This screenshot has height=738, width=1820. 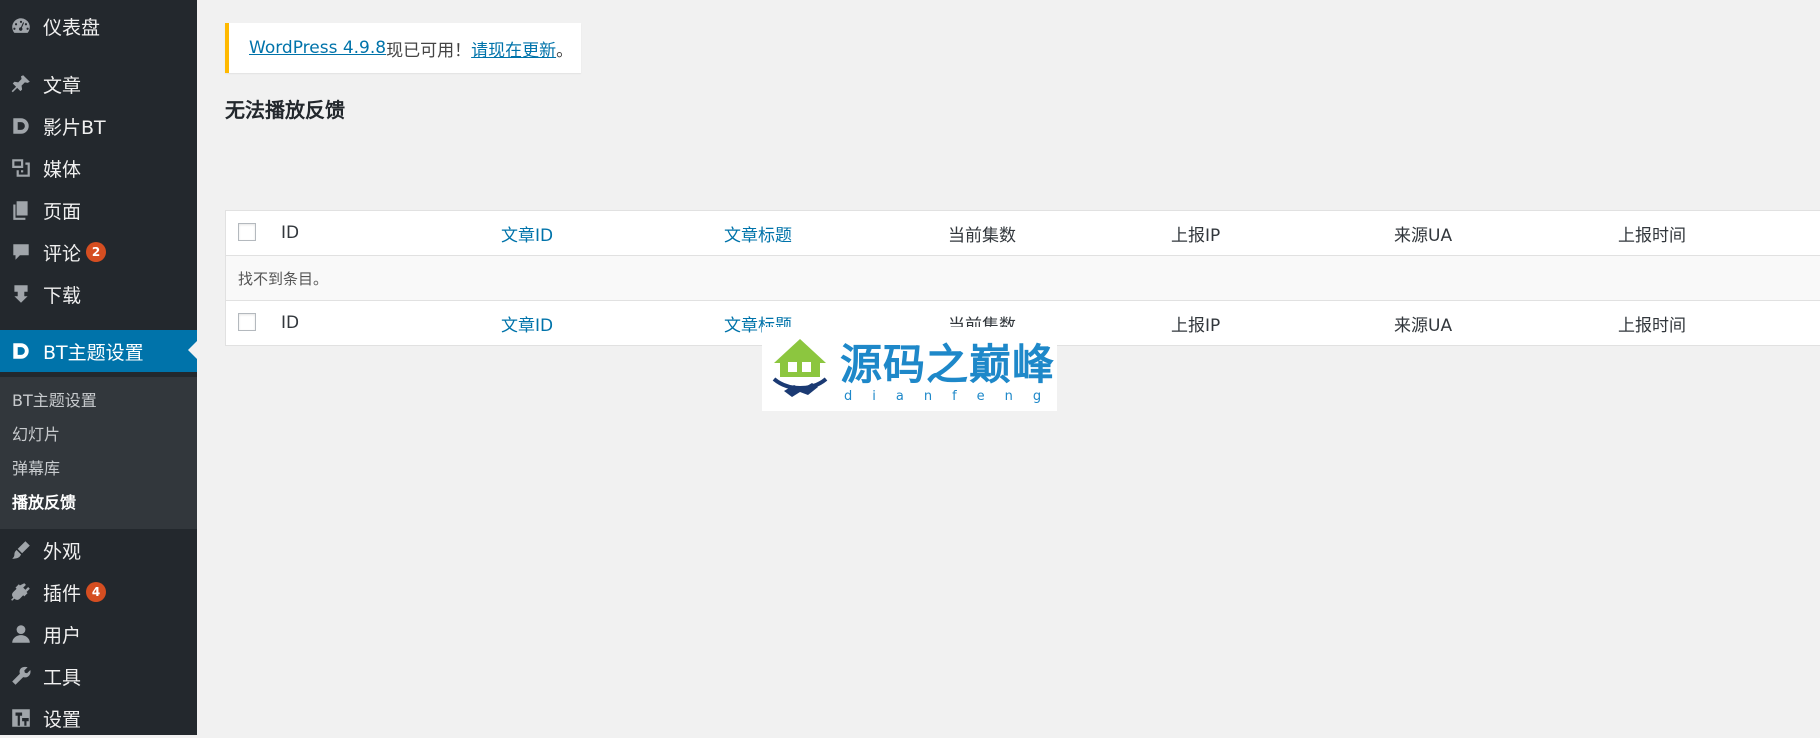 I want to click on menu-download: 下载, so click(x=98, y=294).